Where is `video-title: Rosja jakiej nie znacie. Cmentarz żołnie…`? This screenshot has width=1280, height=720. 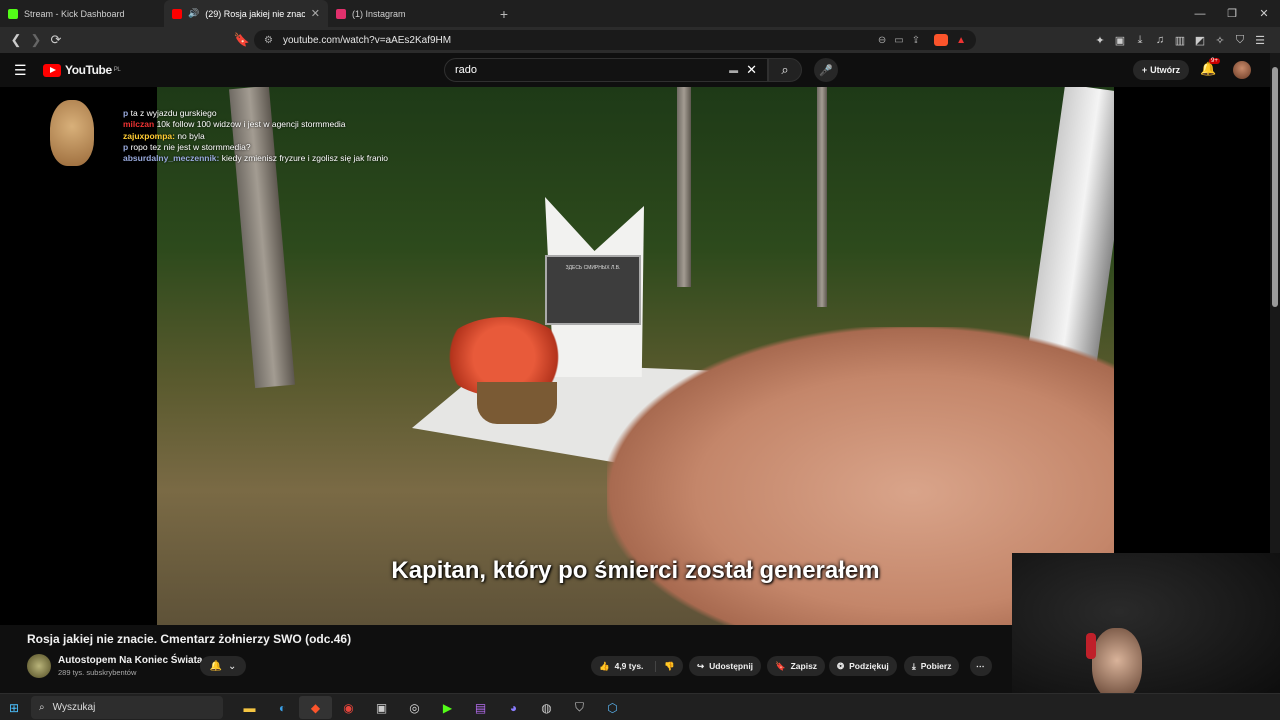 video-title: Rosja jakiej nie znacie. Cmentarz żołnie… is located at coordinates (189, 639).